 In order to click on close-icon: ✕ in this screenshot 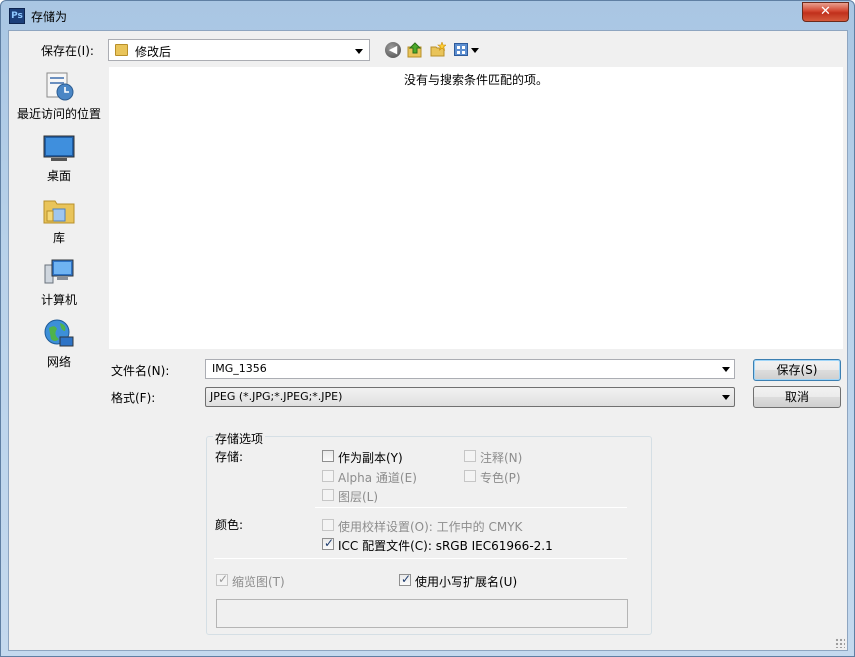, I will do `click(825, 11)`.